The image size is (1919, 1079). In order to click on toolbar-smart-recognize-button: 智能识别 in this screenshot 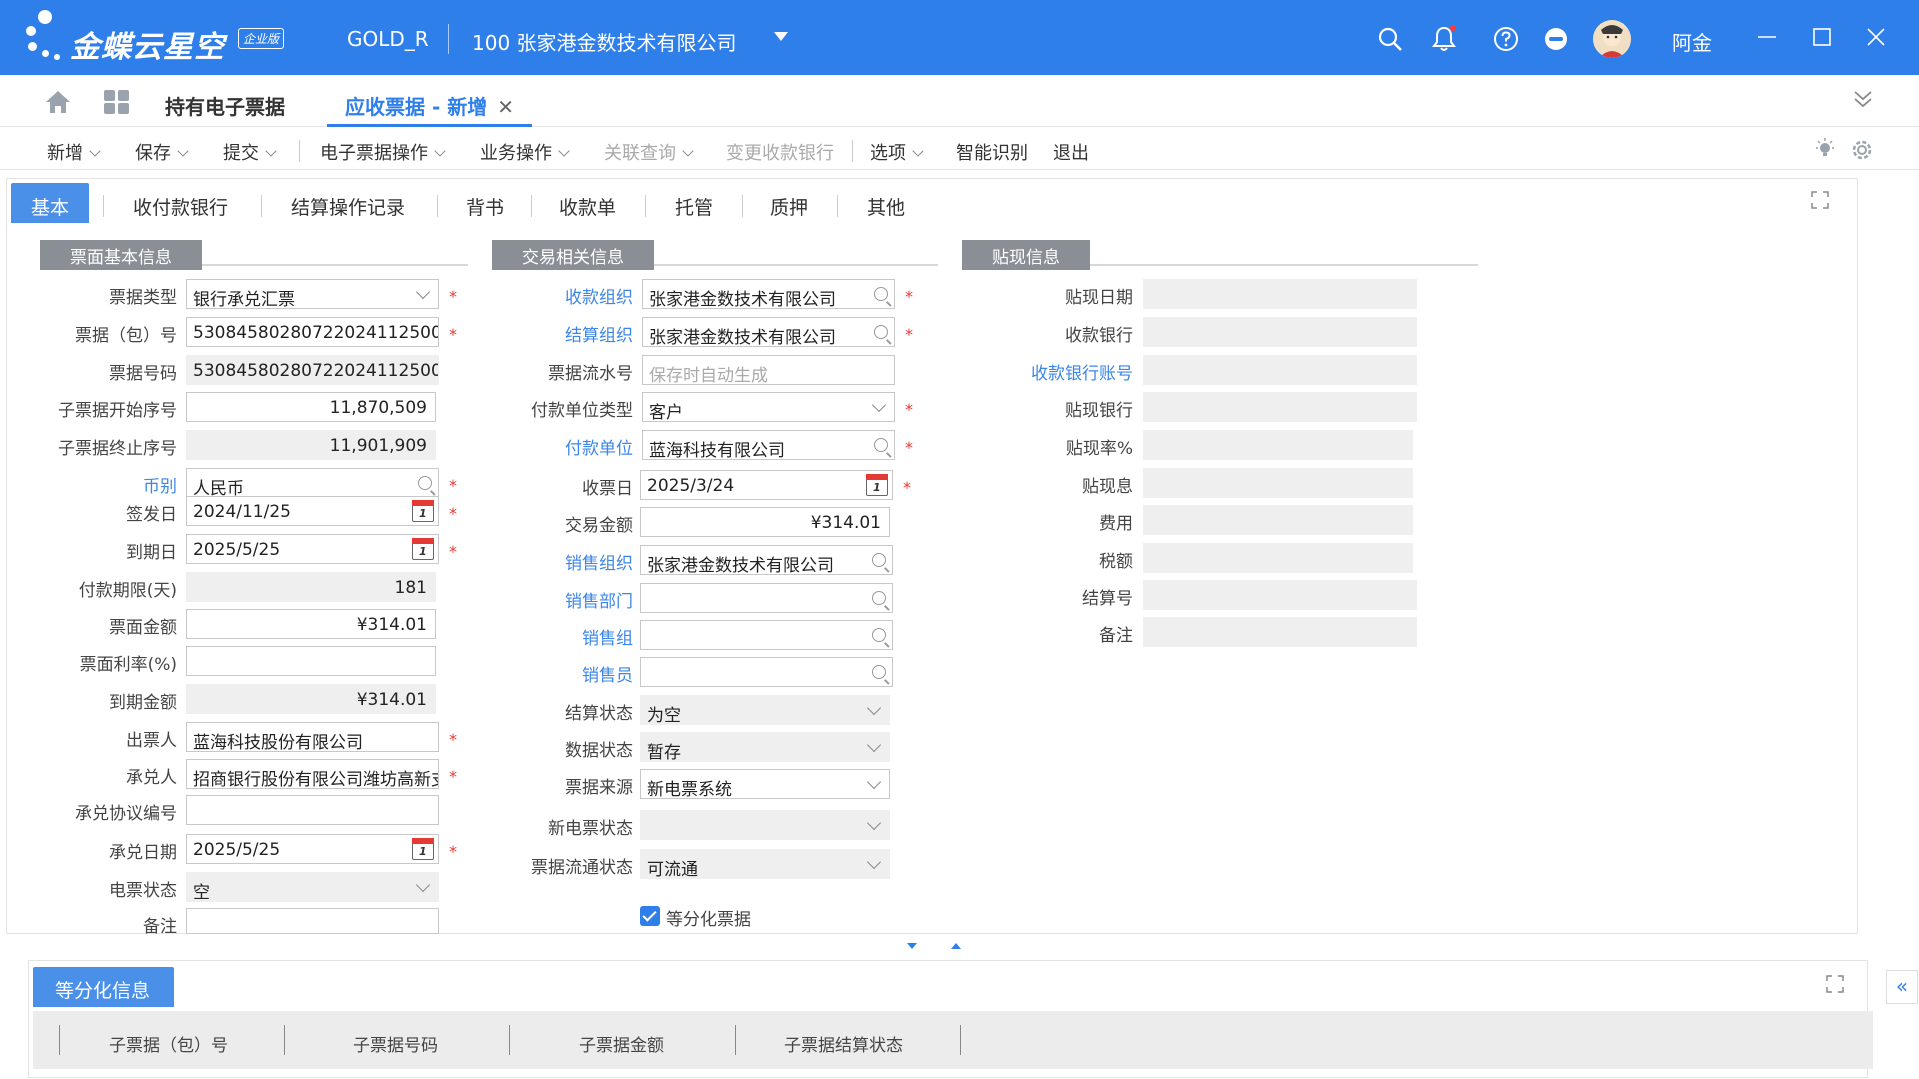, I will do `click(992, 152)`.